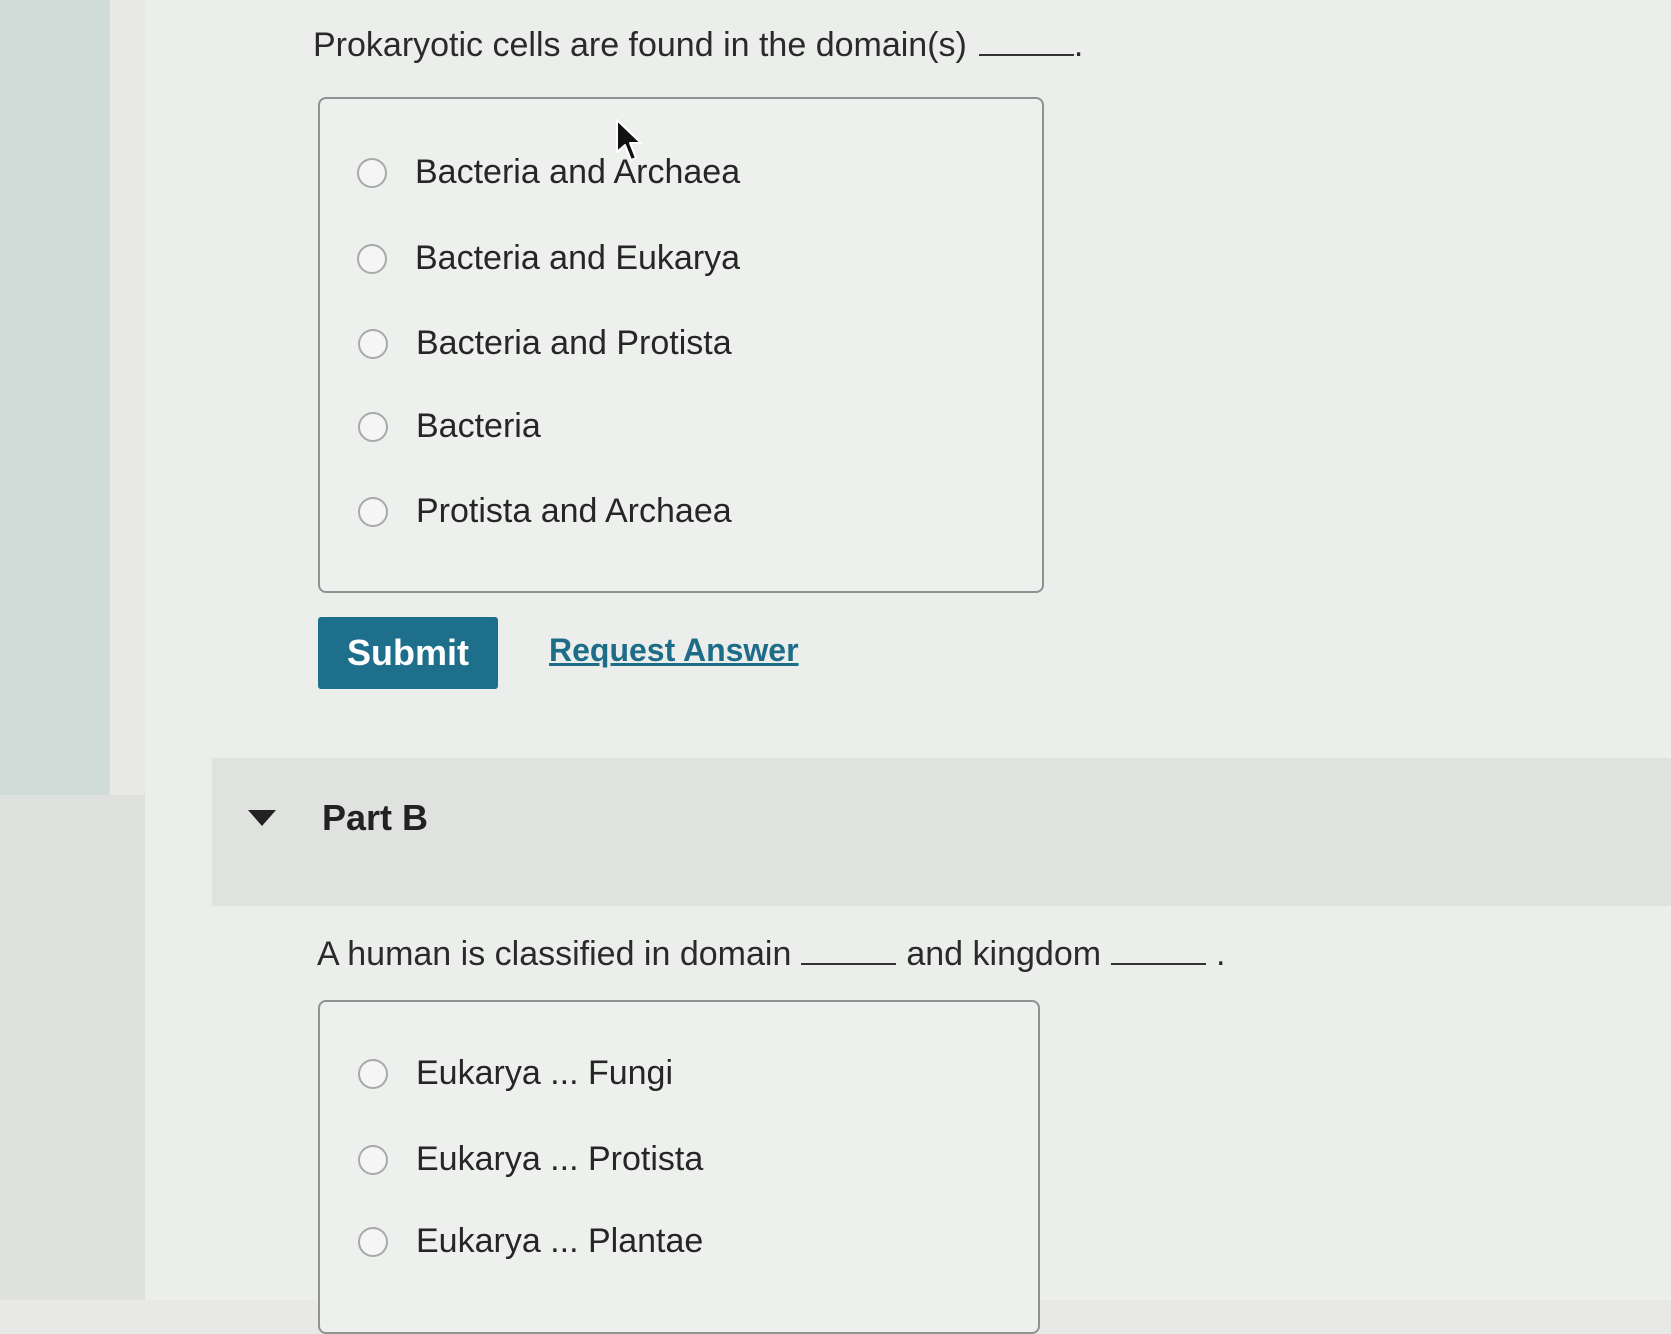 The height and width of the screenshot is (1334, 1671). What do you see at coordinates (629, 140) in the screenshot?
I see `mouse-cursor-icon` at bounding box center [629, 140].